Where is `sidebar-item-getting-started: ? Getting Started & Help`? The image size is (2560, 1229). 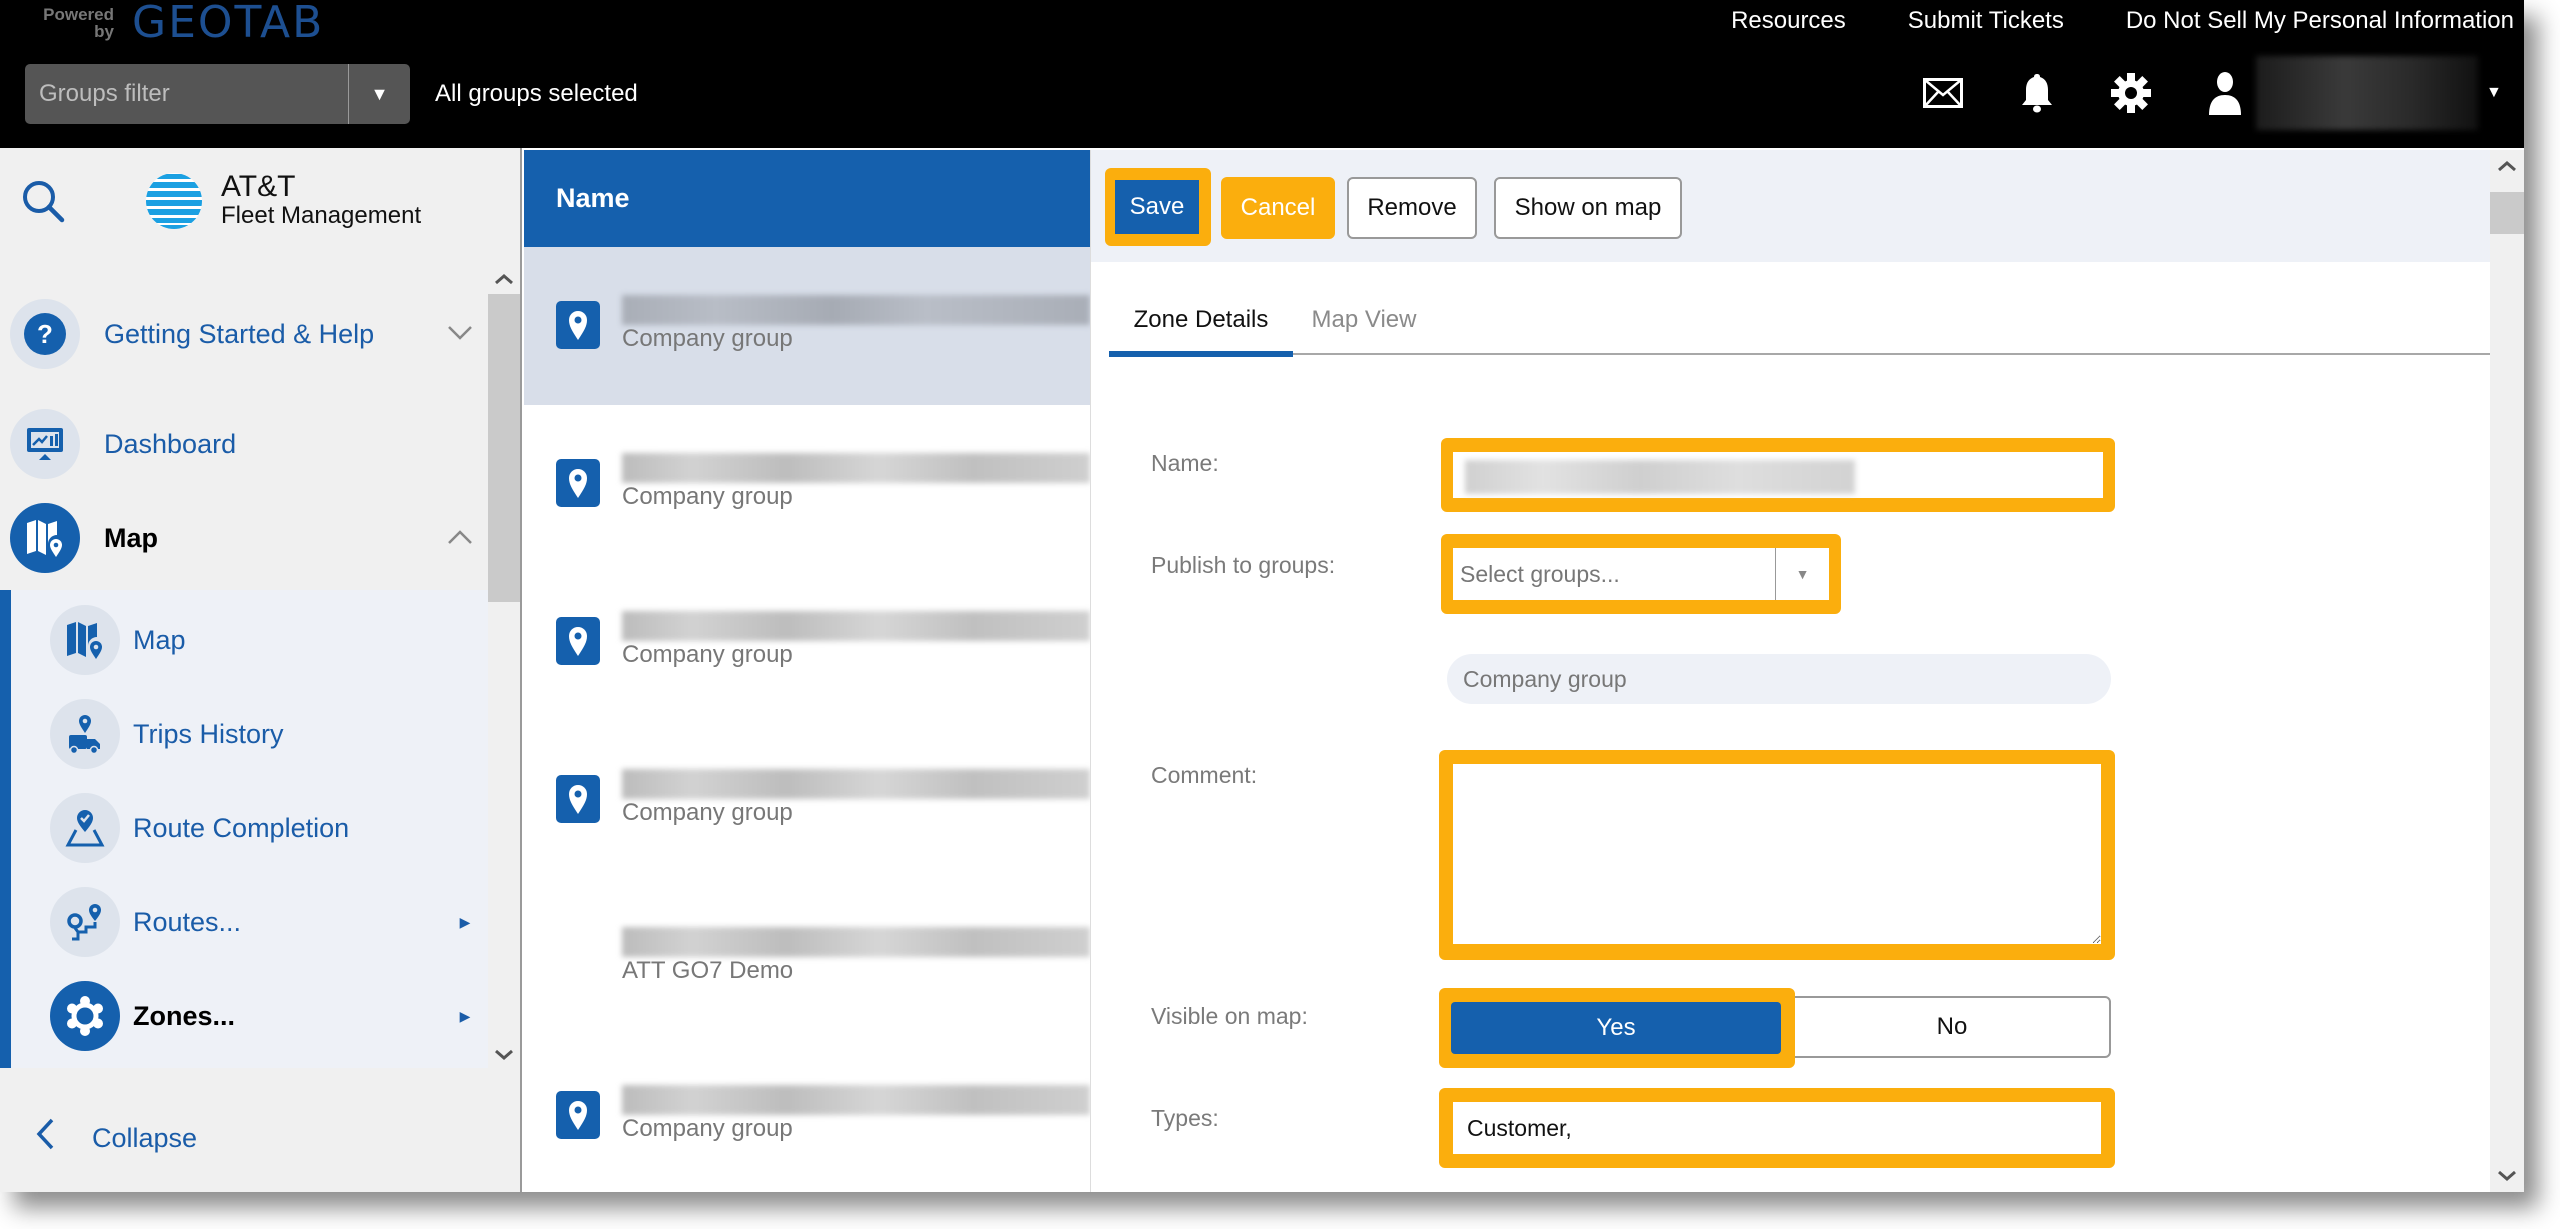
sidebar-item-getting-started: ? Getting Started & Help is located at coordinates (245, 334).